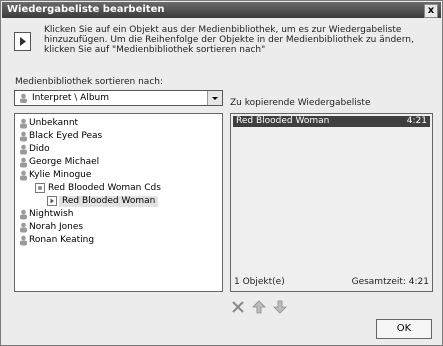  What do you see at coordinates (280, 307) in the screenshot?
I see `move-down-icon` at bounding box center [280, 307].